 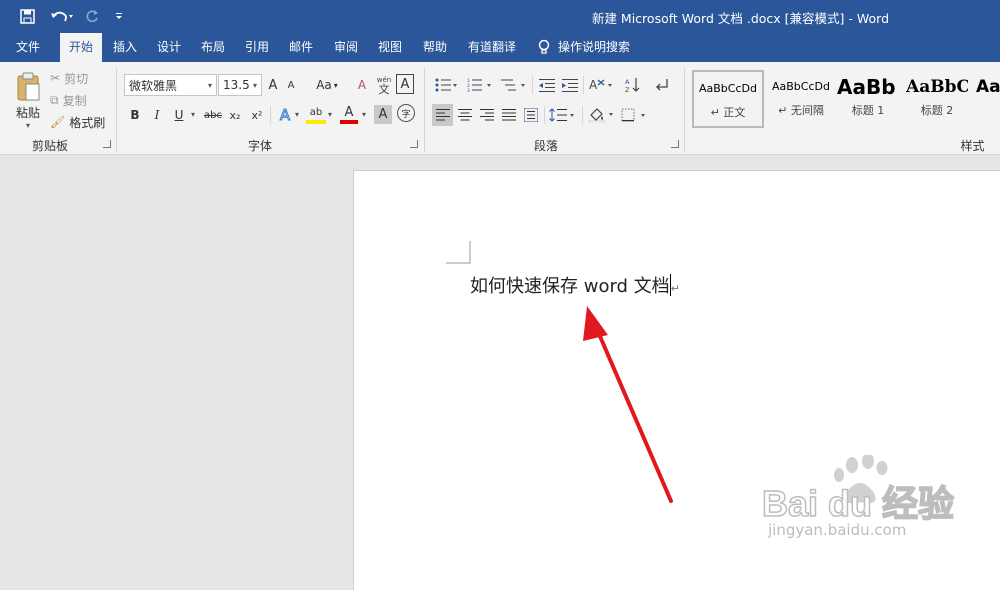 I want to click on highlight-icon: ab, so click(x=316, y=114).